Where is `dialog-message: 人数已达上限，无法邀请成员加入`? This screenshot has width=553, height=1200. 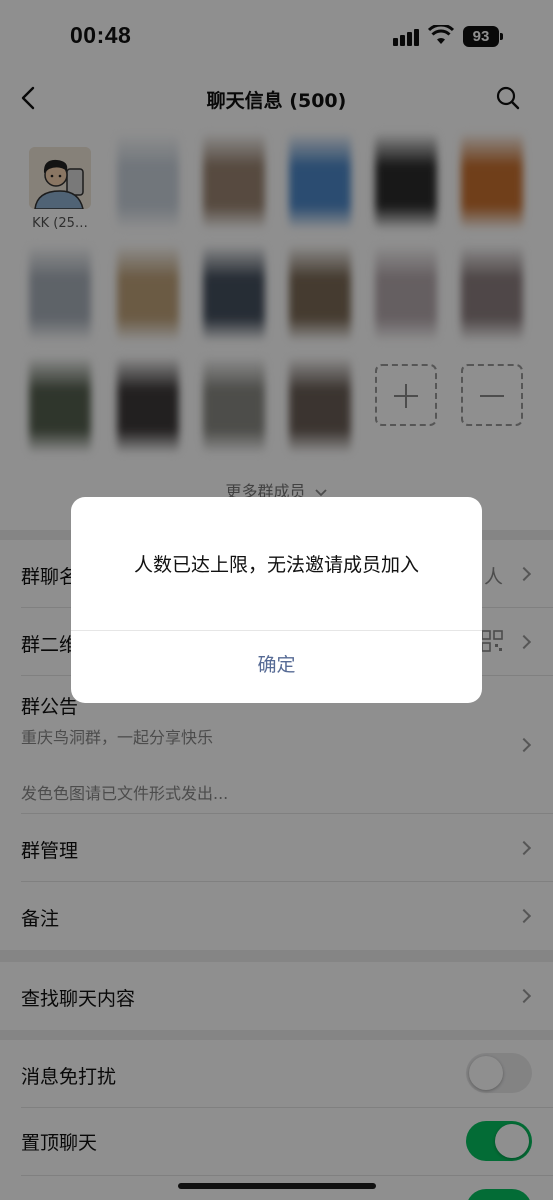 dialog-message: 人数已达上限，无法邀请成员加入 is located at coordinates (276, 565).